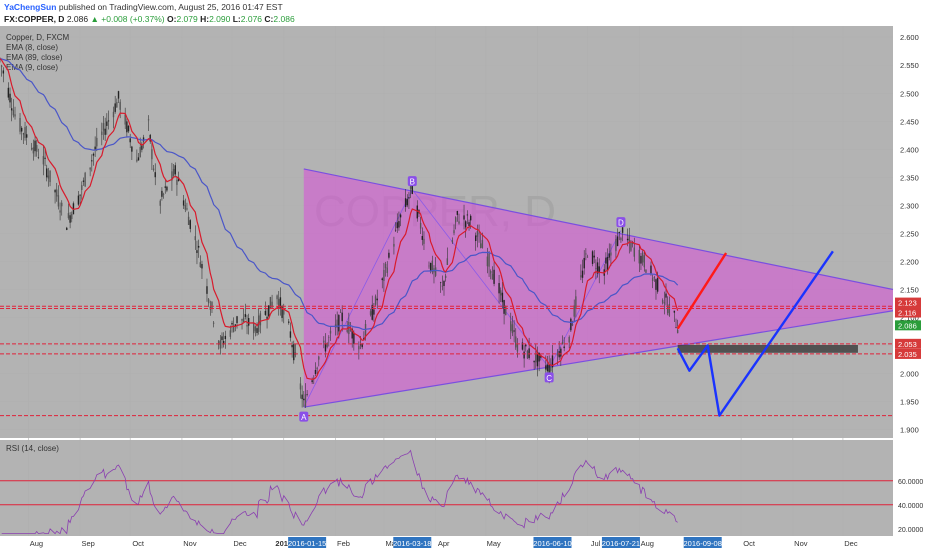  I want to click on ema-89-label: EMA (89, close), so click(34, 57).